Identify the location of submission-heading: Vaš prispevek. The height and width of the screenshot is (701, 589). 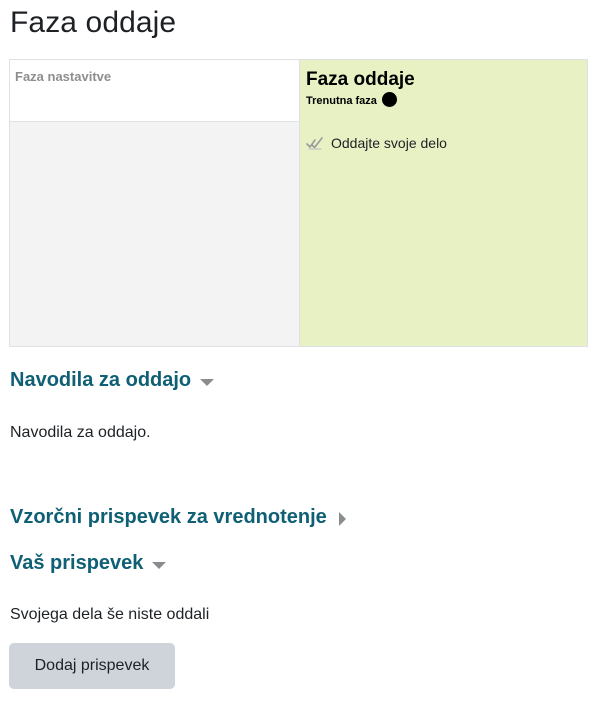
(77, 563).